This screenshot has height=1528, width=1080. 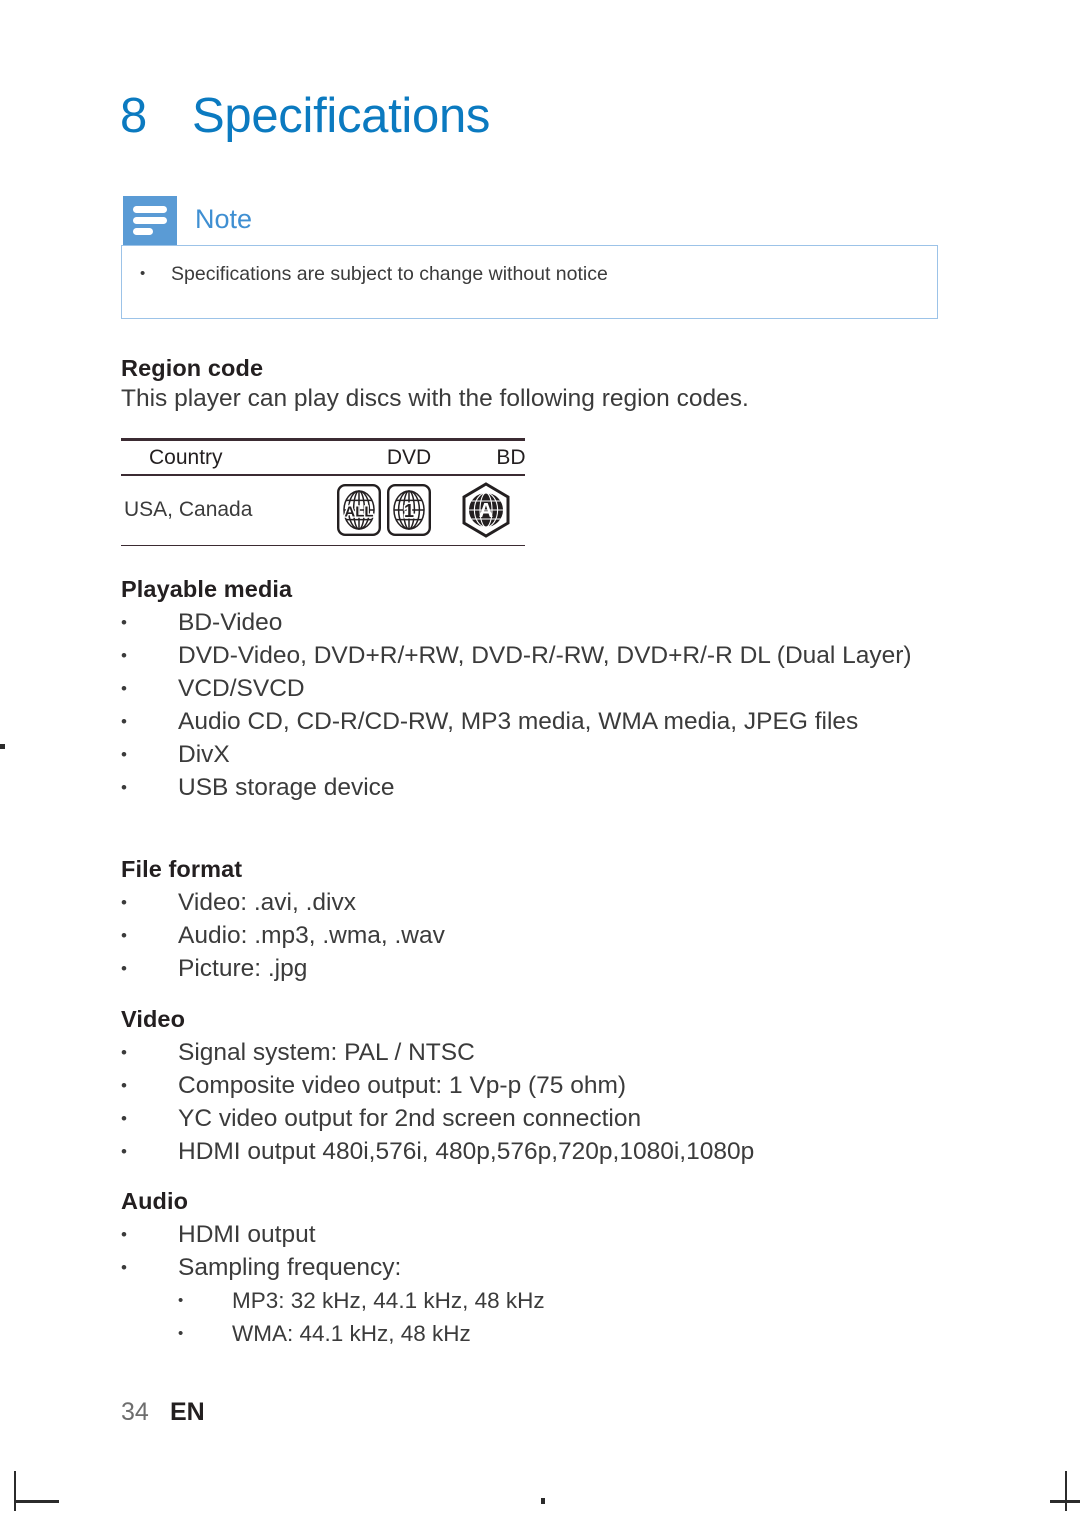 I want to click on section-heading-region-code: Region code, so click(x=192, y=368).